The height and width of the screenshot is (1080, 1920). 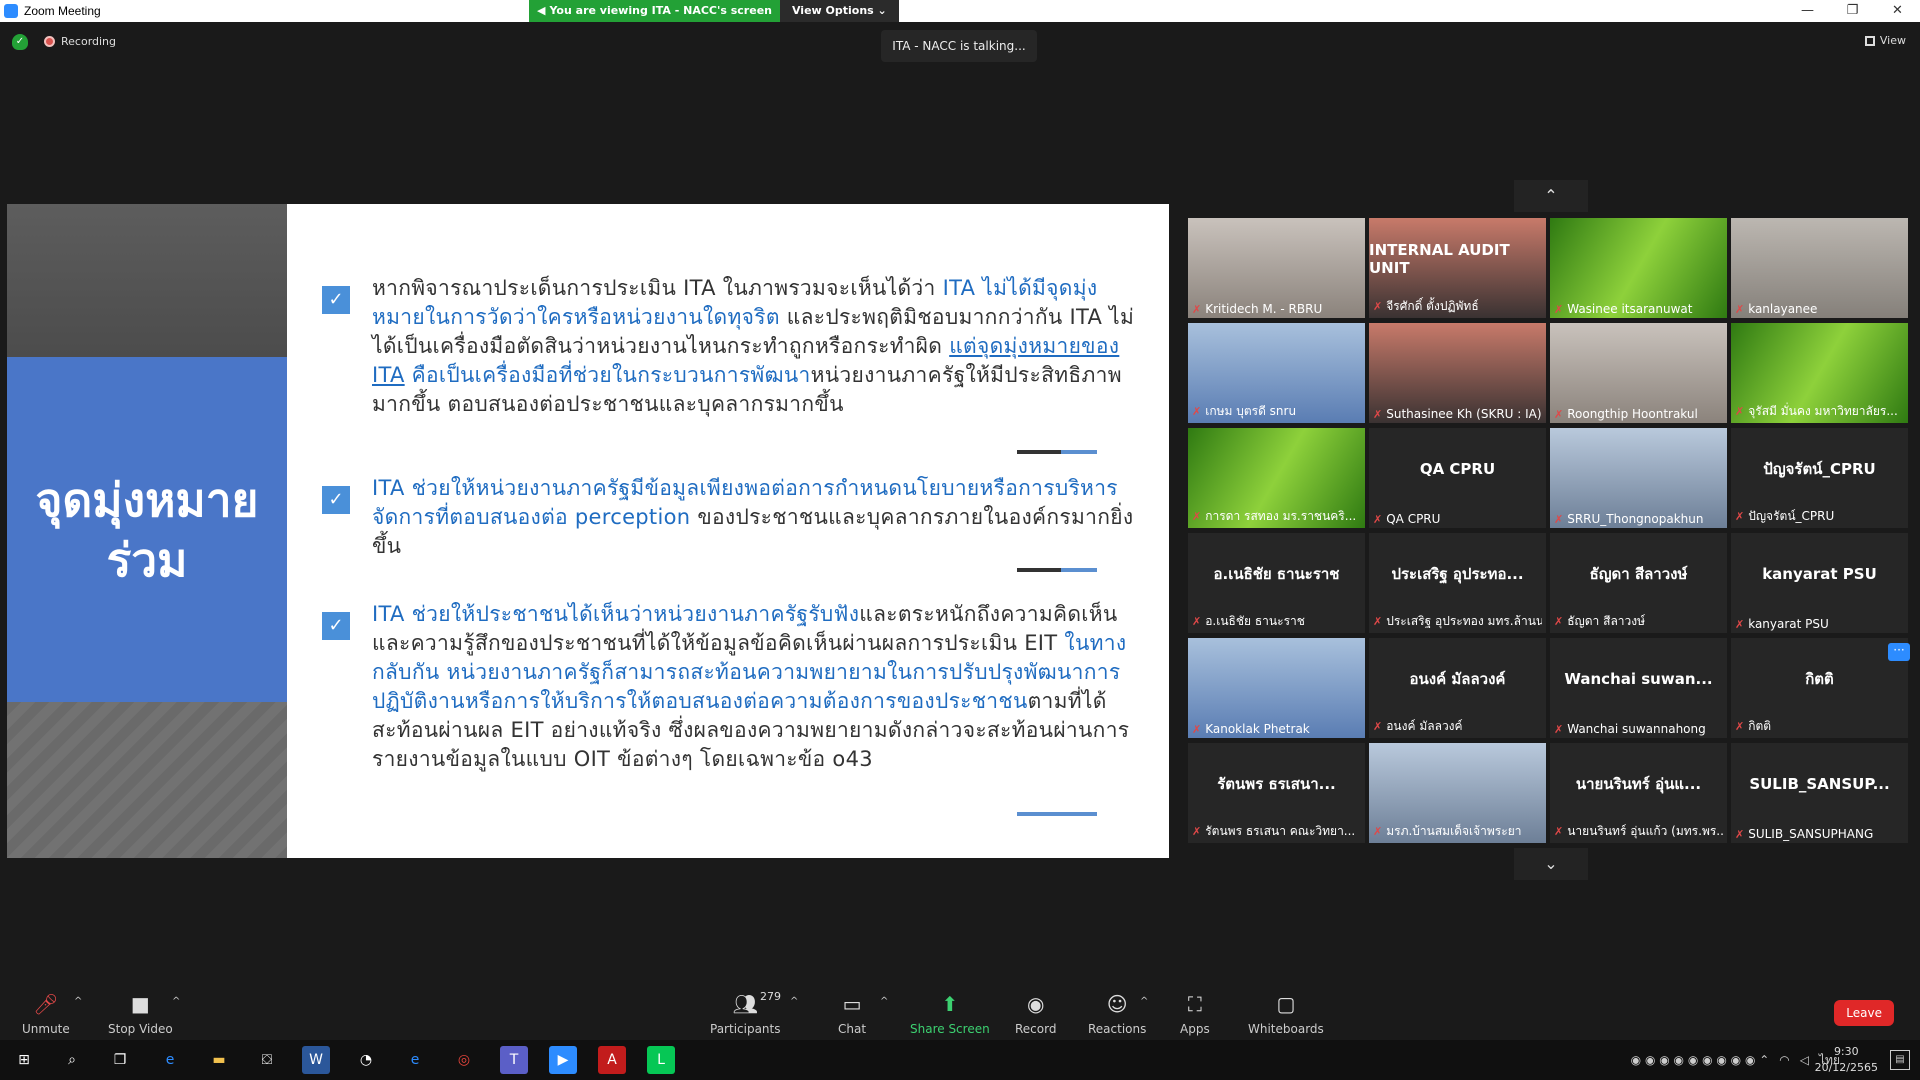 What do you see at coordinates (1804, 1060) in the screenshot?
I see `volume-icon: ◁` at bounding box center [1804, 1060].